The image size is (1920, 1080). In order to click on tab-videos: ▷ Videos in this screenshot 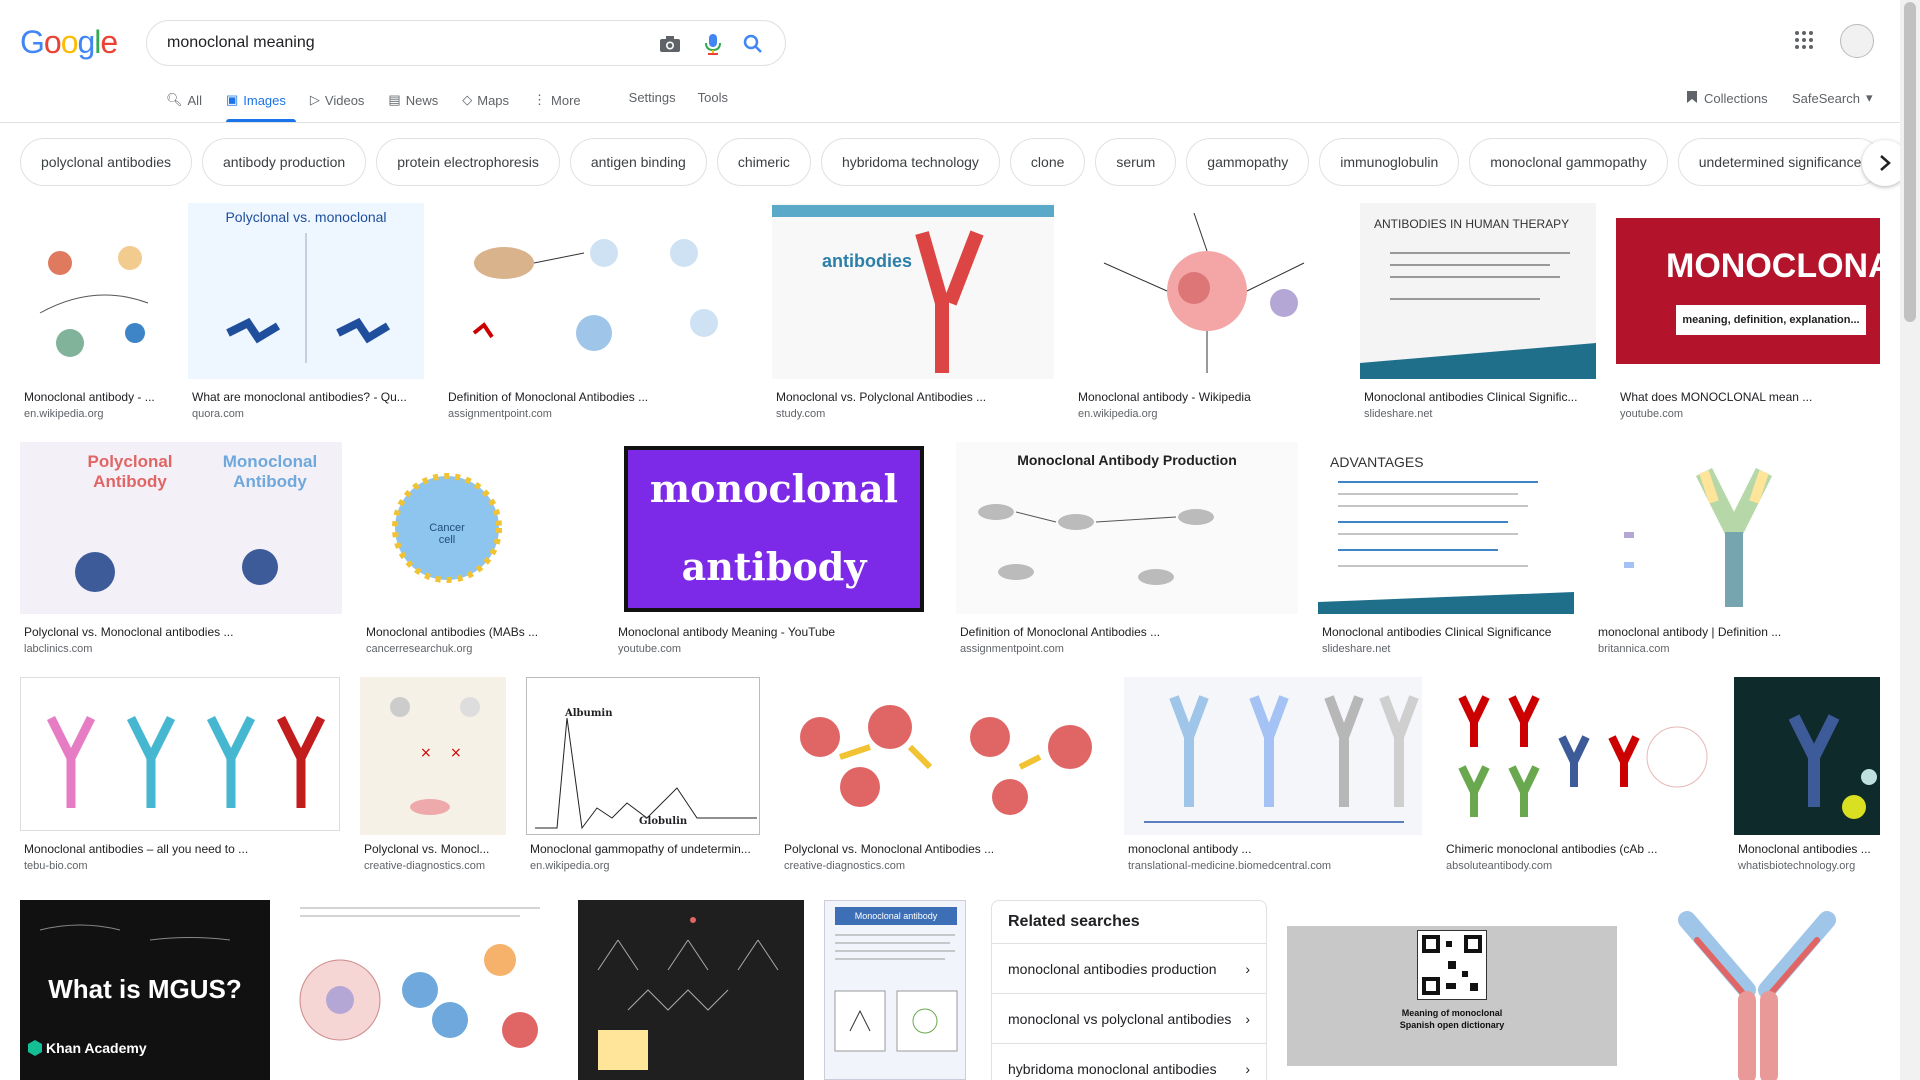, I will do `click(342, 101)`.